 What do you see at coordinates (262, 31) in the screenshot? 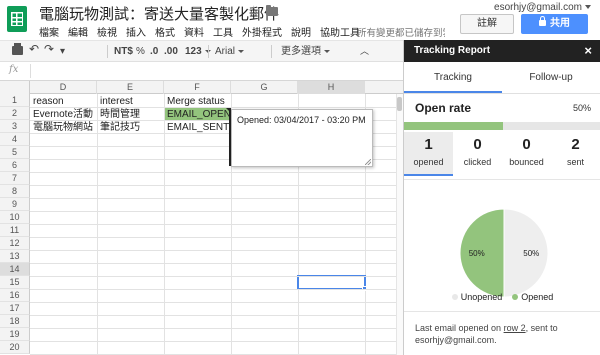
I see `menu-addons: 外掛程式` at bounding box center [262, 31].